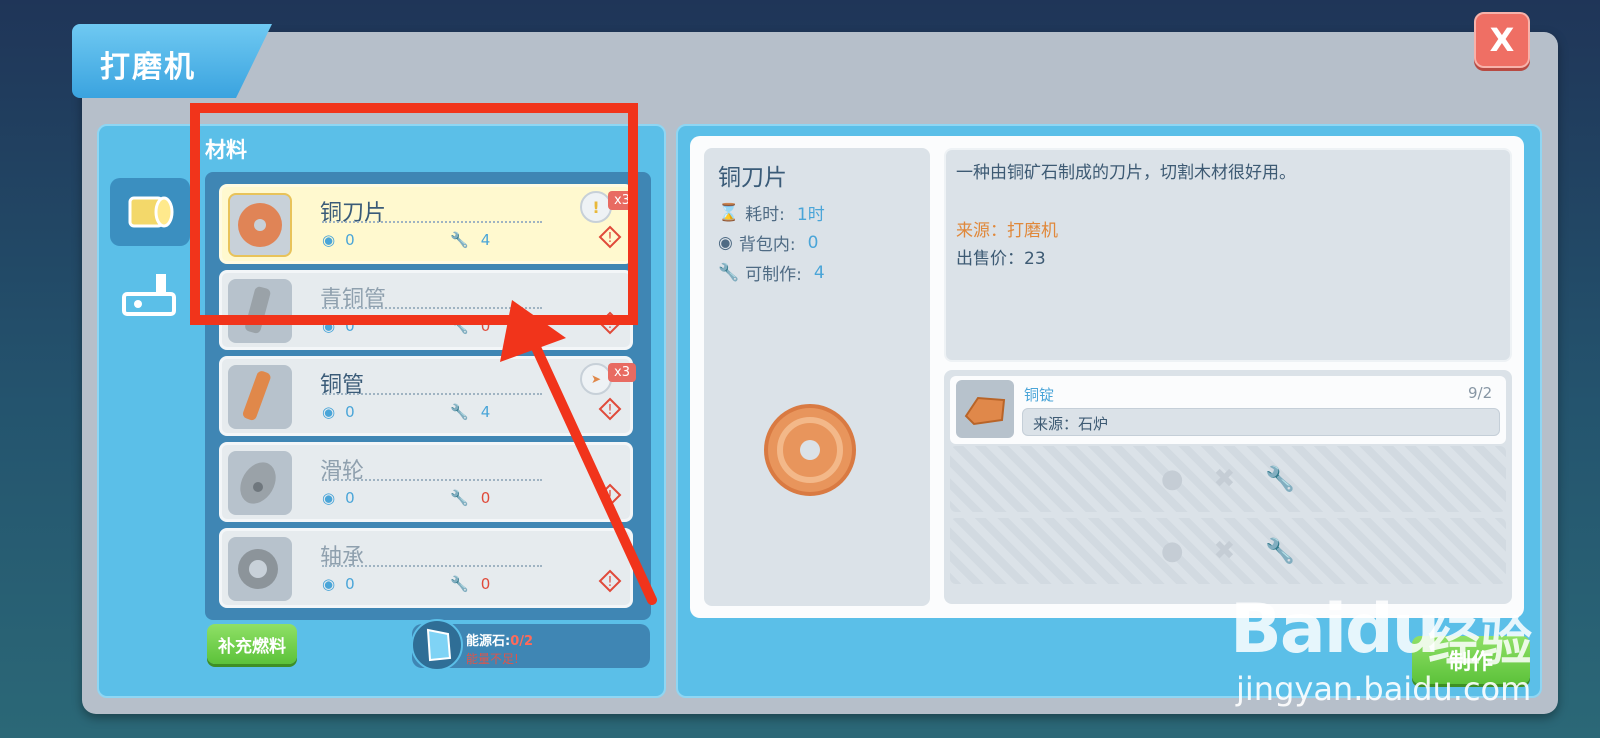 The image size is (1600, 738). What do you see at coordinates (500, 641) in the screenshot?
I see `energy-label: 能源石:0/2` at bounding box center [500, 641].